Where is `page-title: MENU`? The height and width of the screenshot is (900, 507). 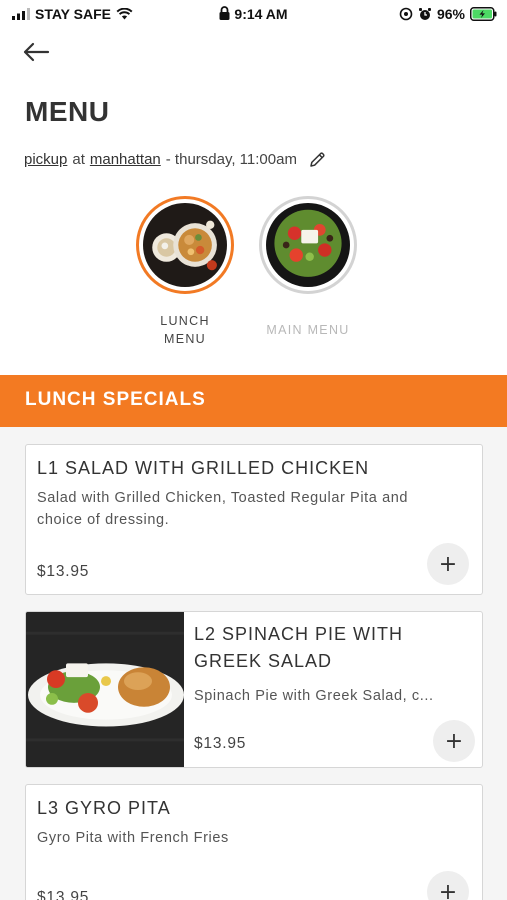 page-title: MENU is located at coordinates (67, 111).